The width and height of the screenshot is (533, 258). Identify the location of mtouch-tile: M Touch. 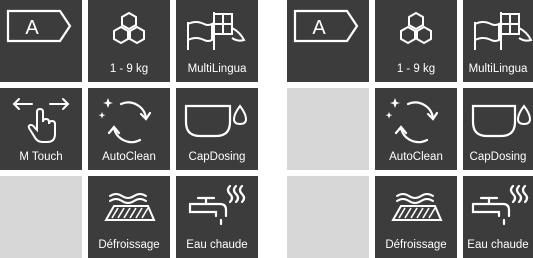
(41, 129).